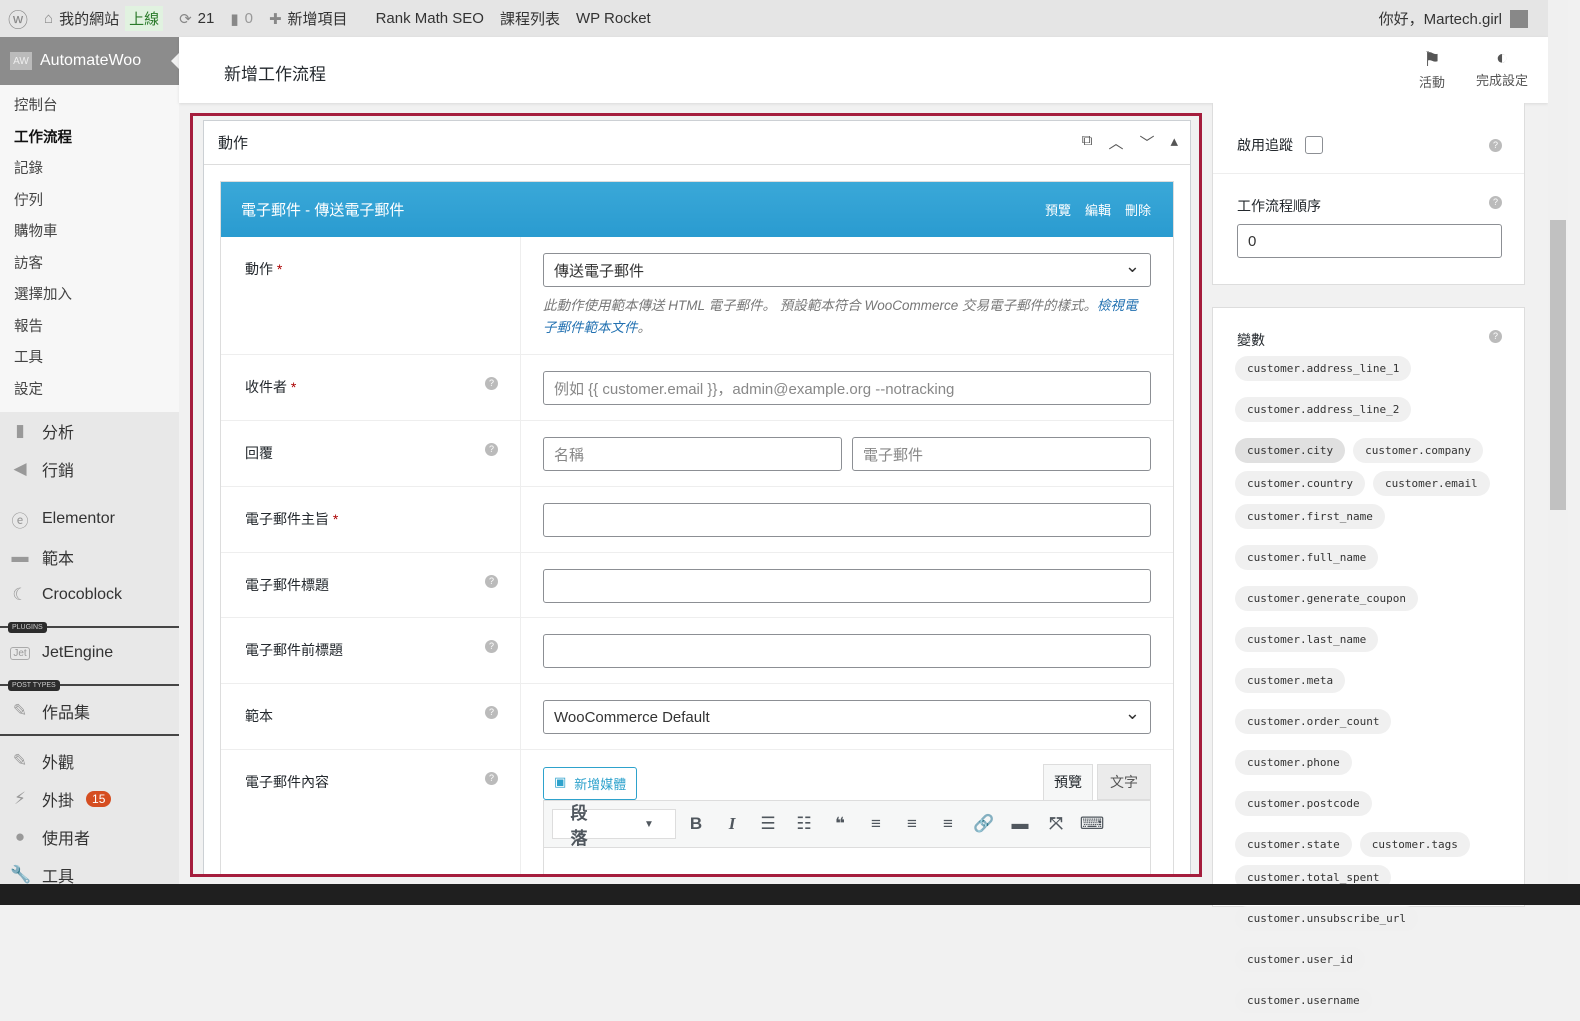 The image size is (1580, 1021). Describe the element at coordinates (1314, 145) in the screenshot. I see `tracking-checkbox` at that location.